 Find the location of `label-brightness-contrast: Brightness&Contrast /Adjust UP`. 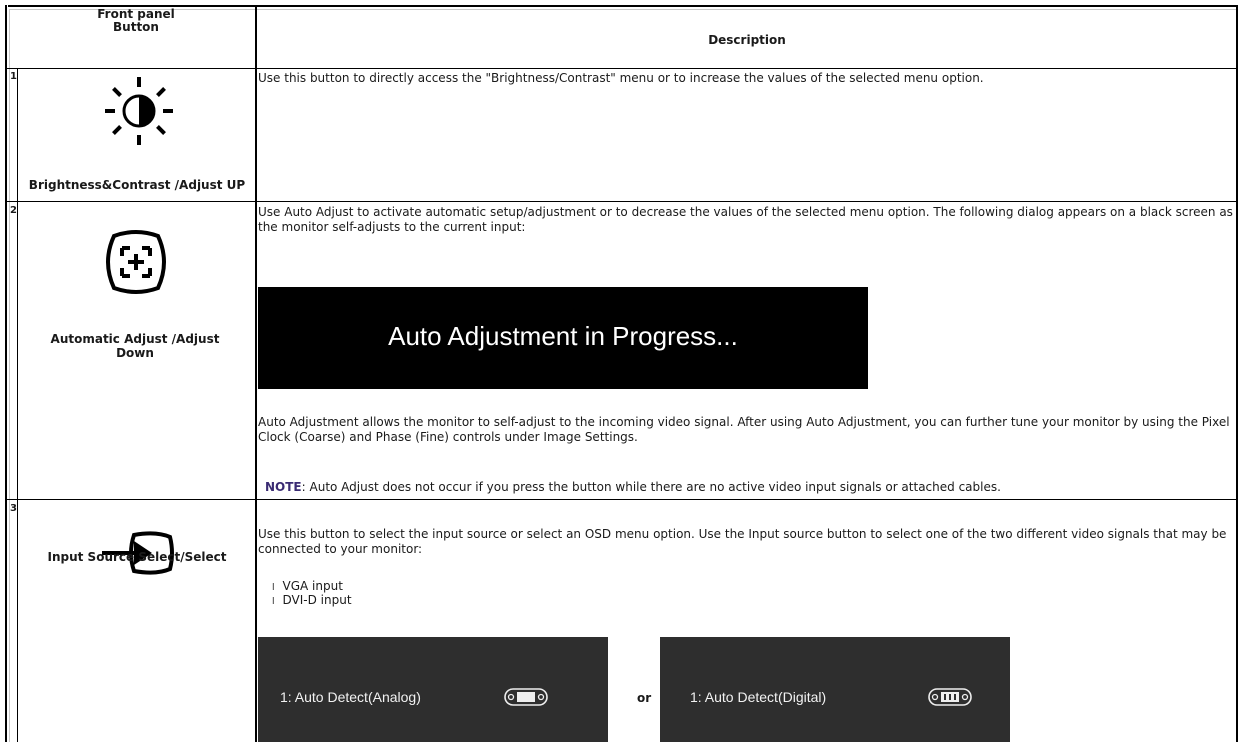

label-brightness-contrast: Brightness&Contrast /Adjust UP is located at coordinates (137, 185).